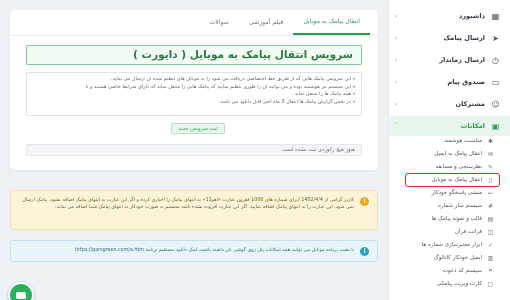  What do you see at coordinates (460, 206) in the screenshot?
I see `submenu-item-label: سیستم ساز شماره` at bounding box center [460, 206].